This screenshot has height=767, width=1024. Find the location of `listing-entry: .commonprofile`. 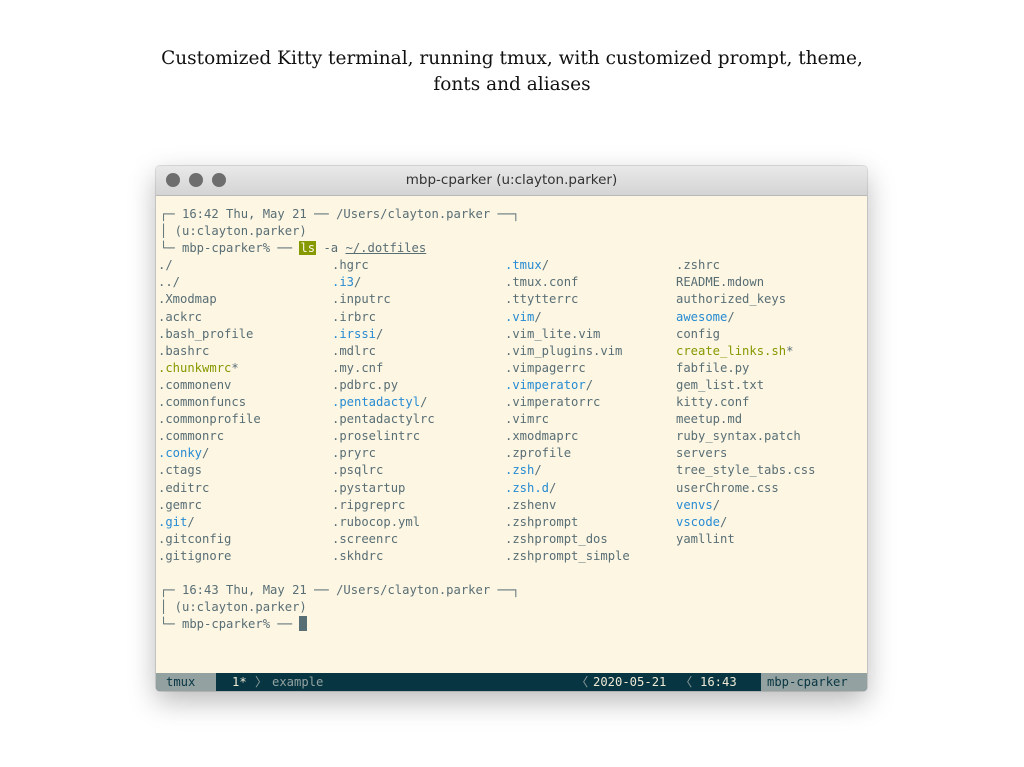

listing-entry: .commonprofile is located at coordinates (209, 419).